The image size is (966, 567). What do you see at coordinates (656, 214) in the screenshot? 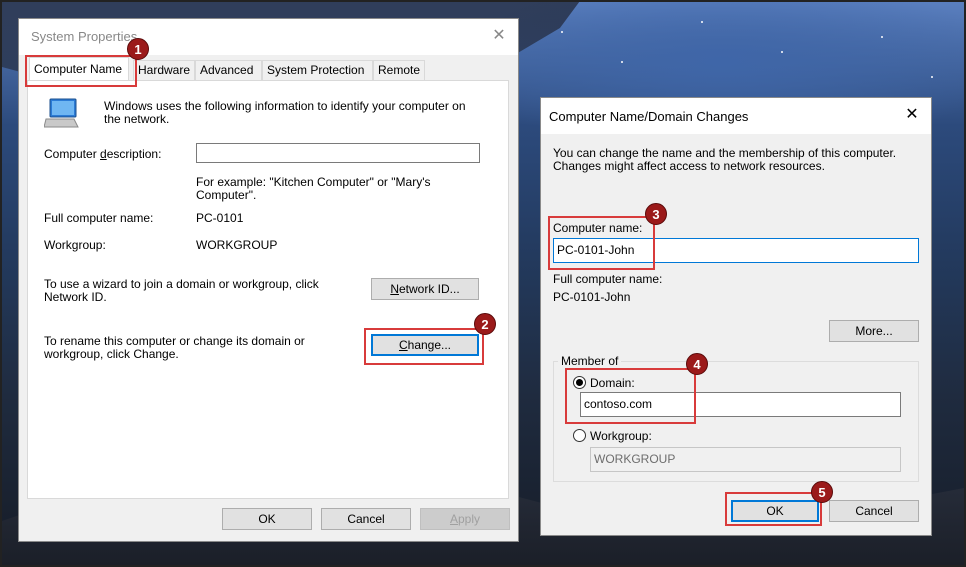
I see `callout-3: 3` at bounding box center [656, 214].